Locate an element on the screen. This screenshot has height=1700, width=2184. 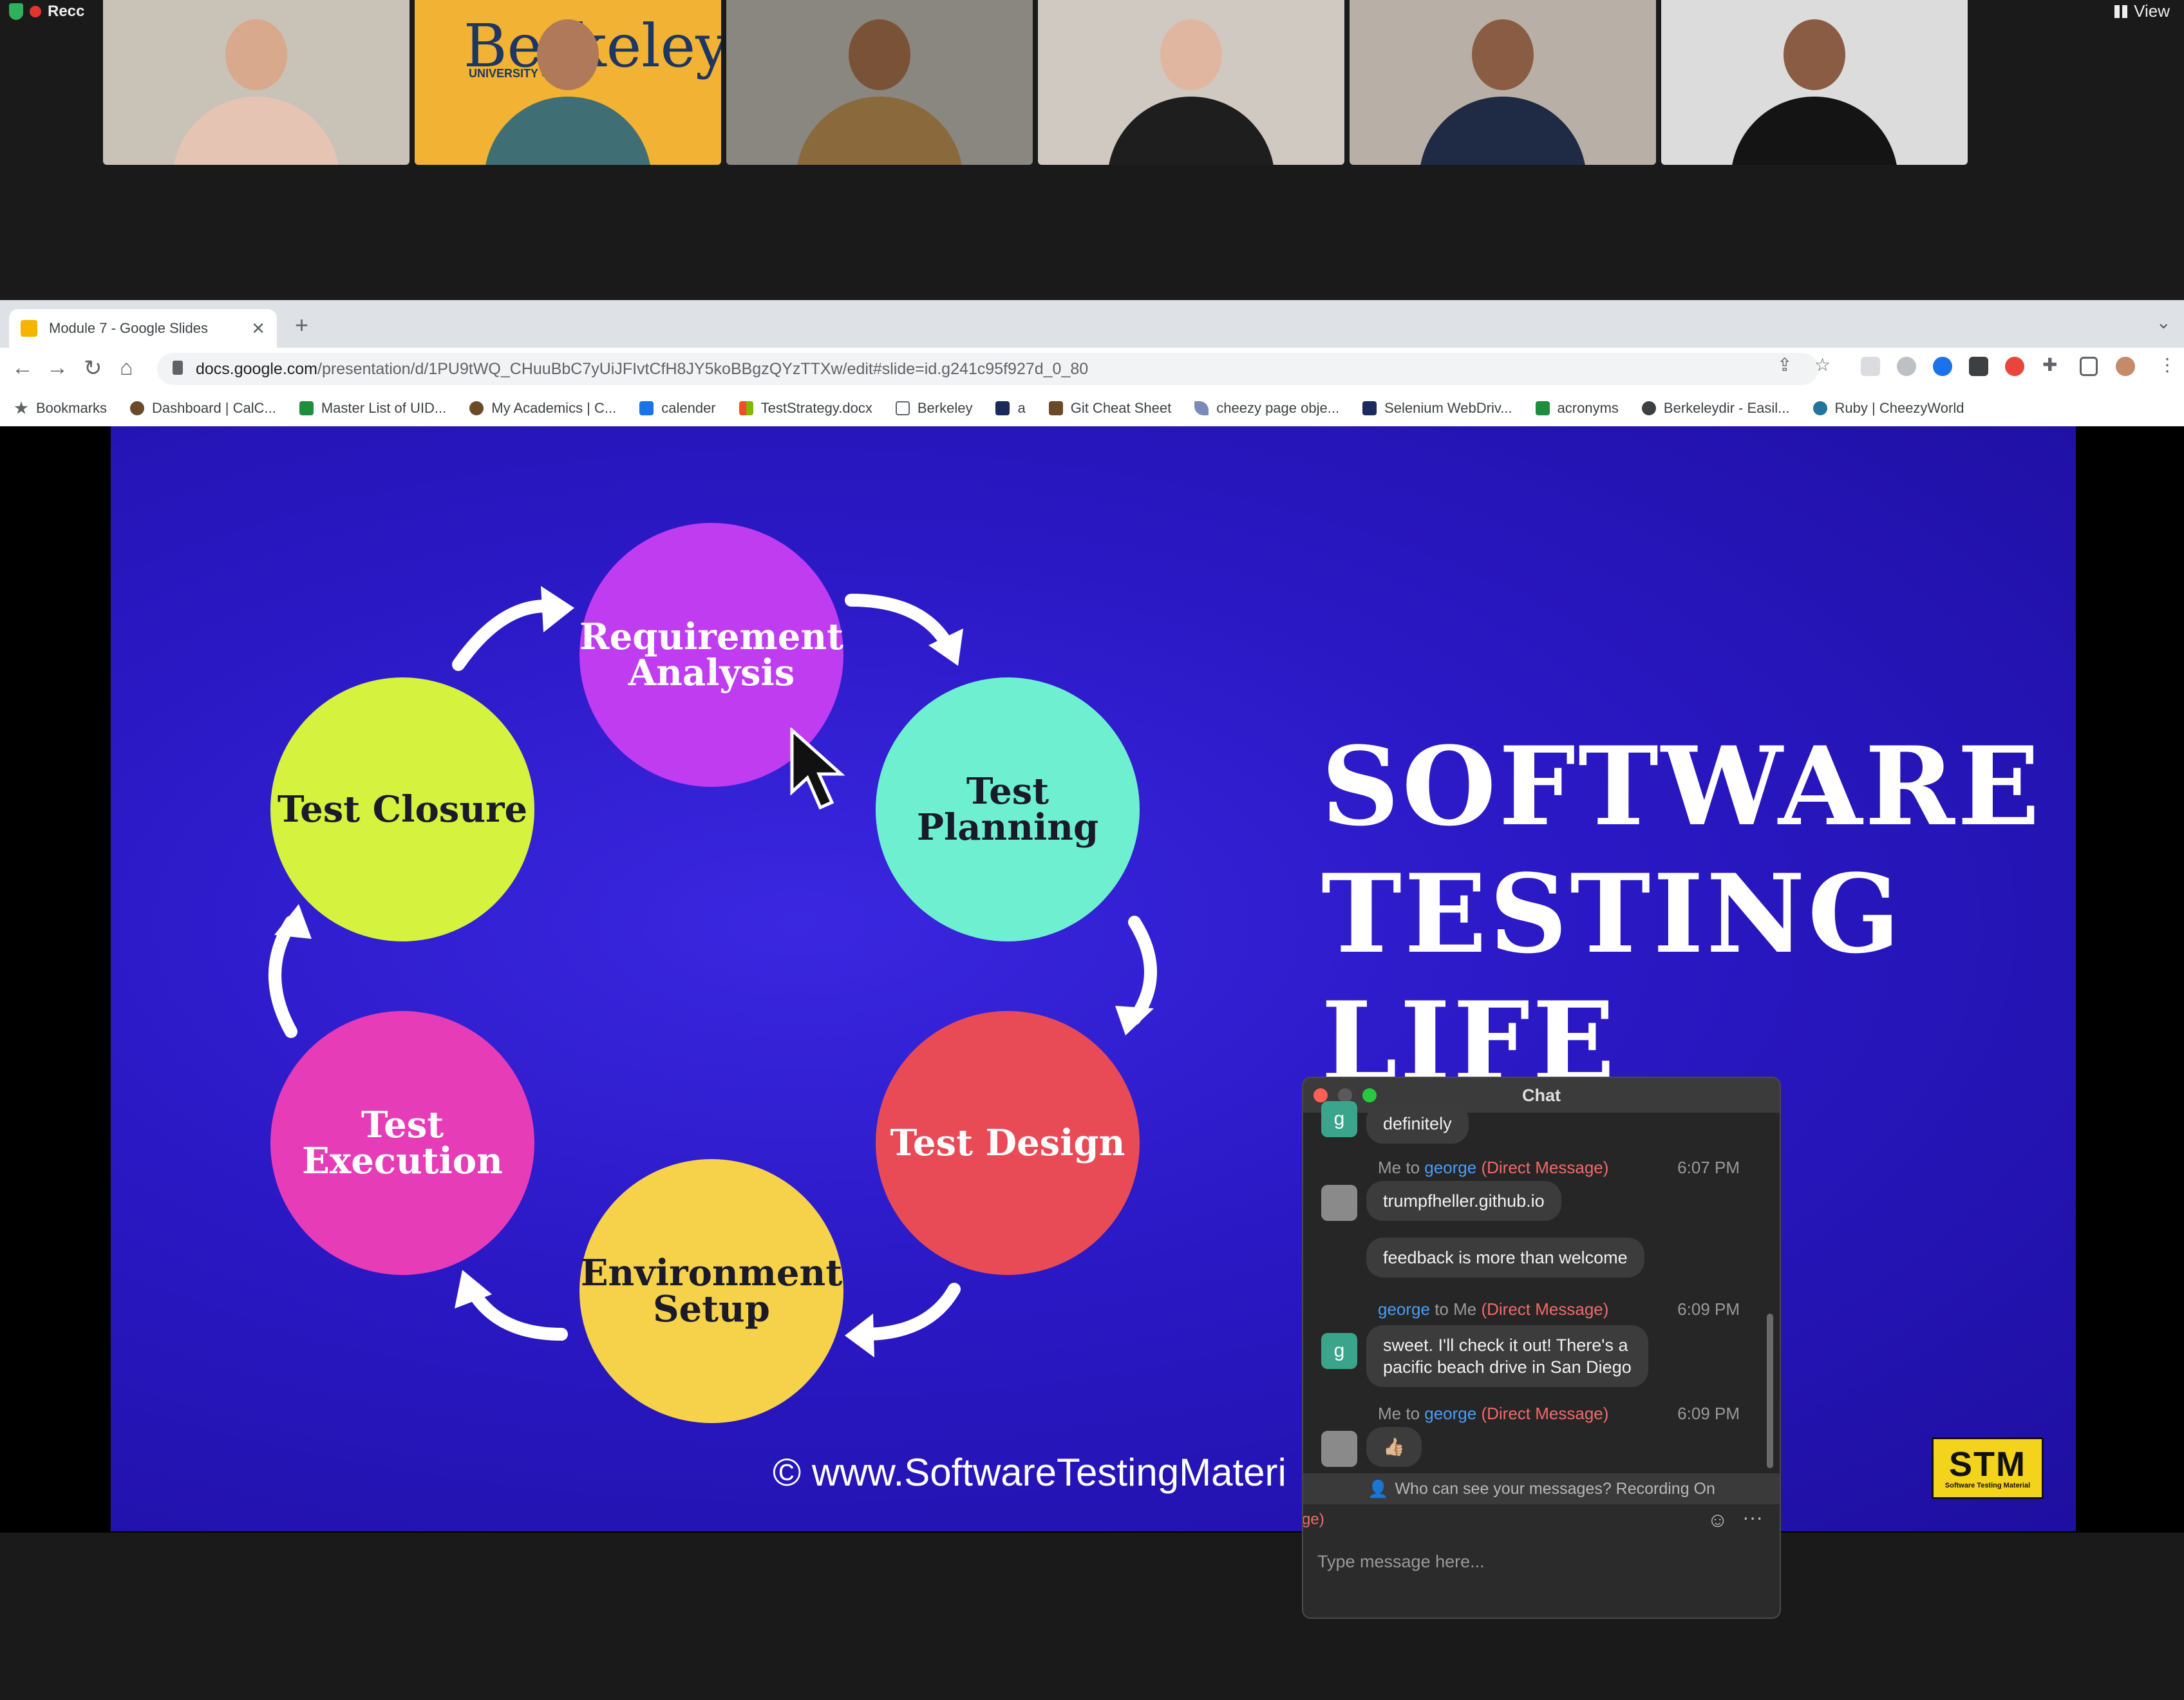
chat-message: definitely is located at coordinates (1417, 1124).